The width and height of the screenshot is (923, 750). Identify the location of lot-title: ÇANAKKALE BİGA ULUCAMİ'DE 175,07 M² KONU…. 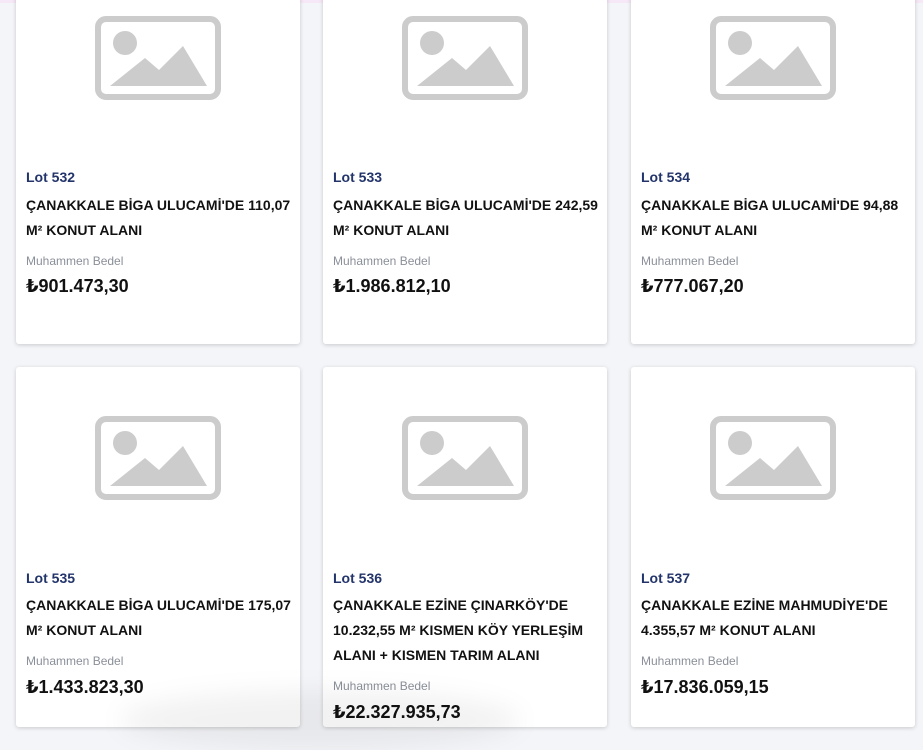
(160, 618).